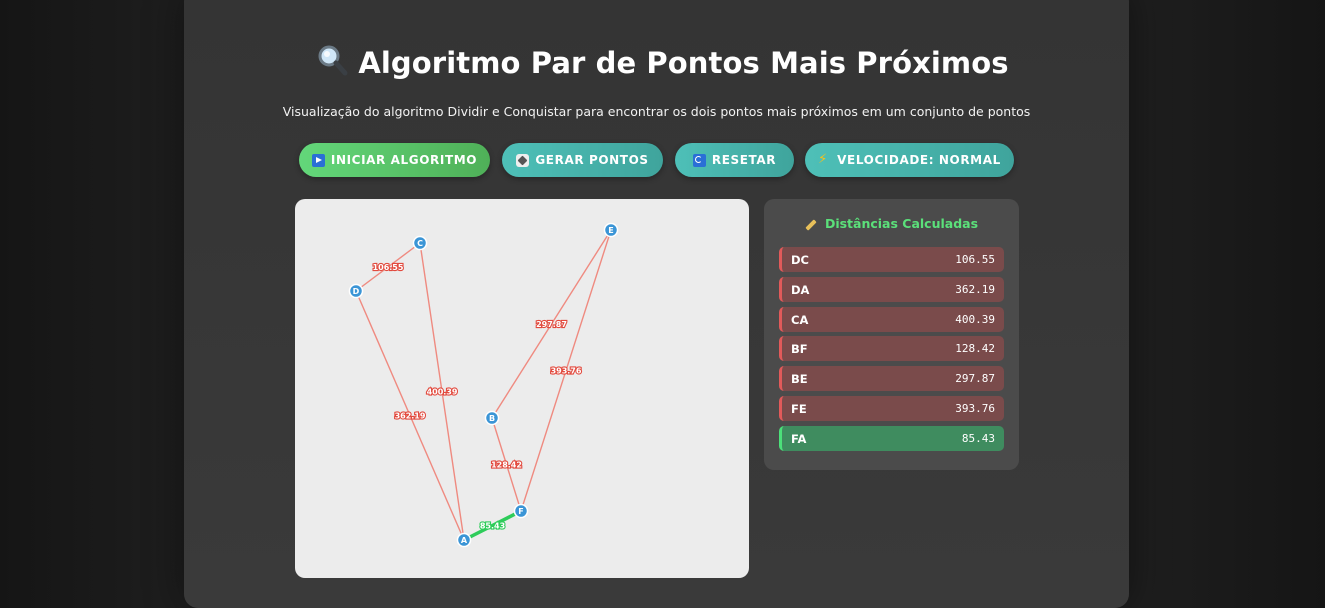 The height and width of the screenshot is (608, 1325). I want to click on distance-value: 106.55, so click(975, 259).